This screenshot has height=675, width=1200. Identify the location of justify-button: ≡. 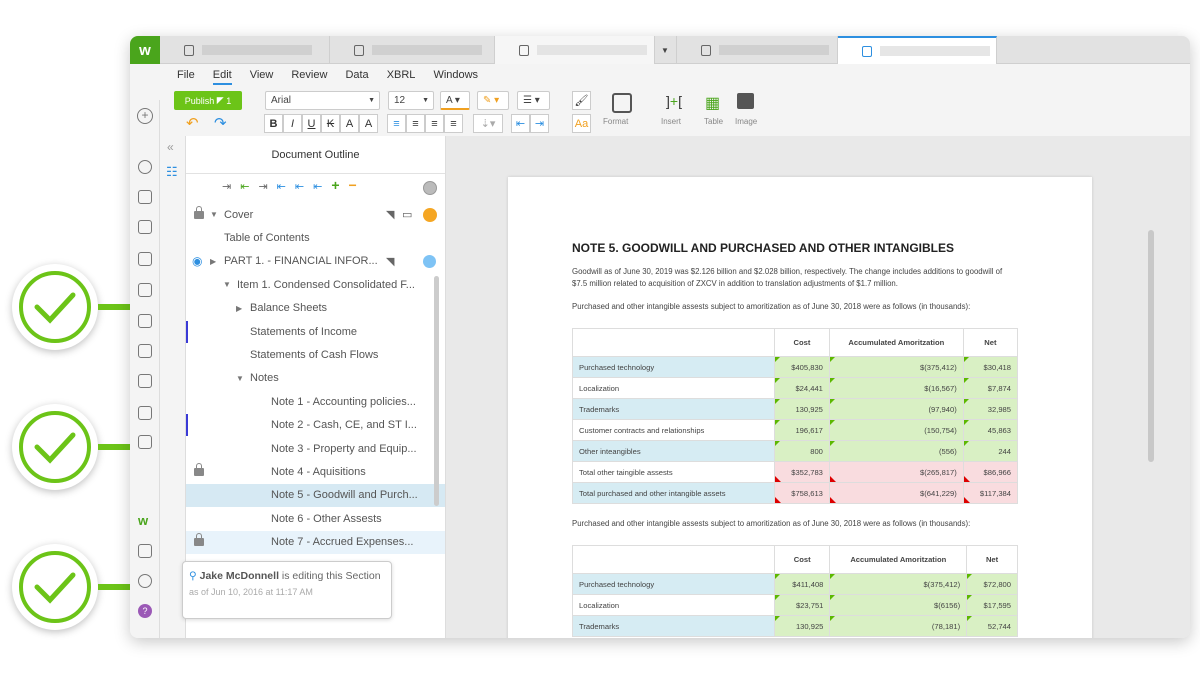
(453, 123).